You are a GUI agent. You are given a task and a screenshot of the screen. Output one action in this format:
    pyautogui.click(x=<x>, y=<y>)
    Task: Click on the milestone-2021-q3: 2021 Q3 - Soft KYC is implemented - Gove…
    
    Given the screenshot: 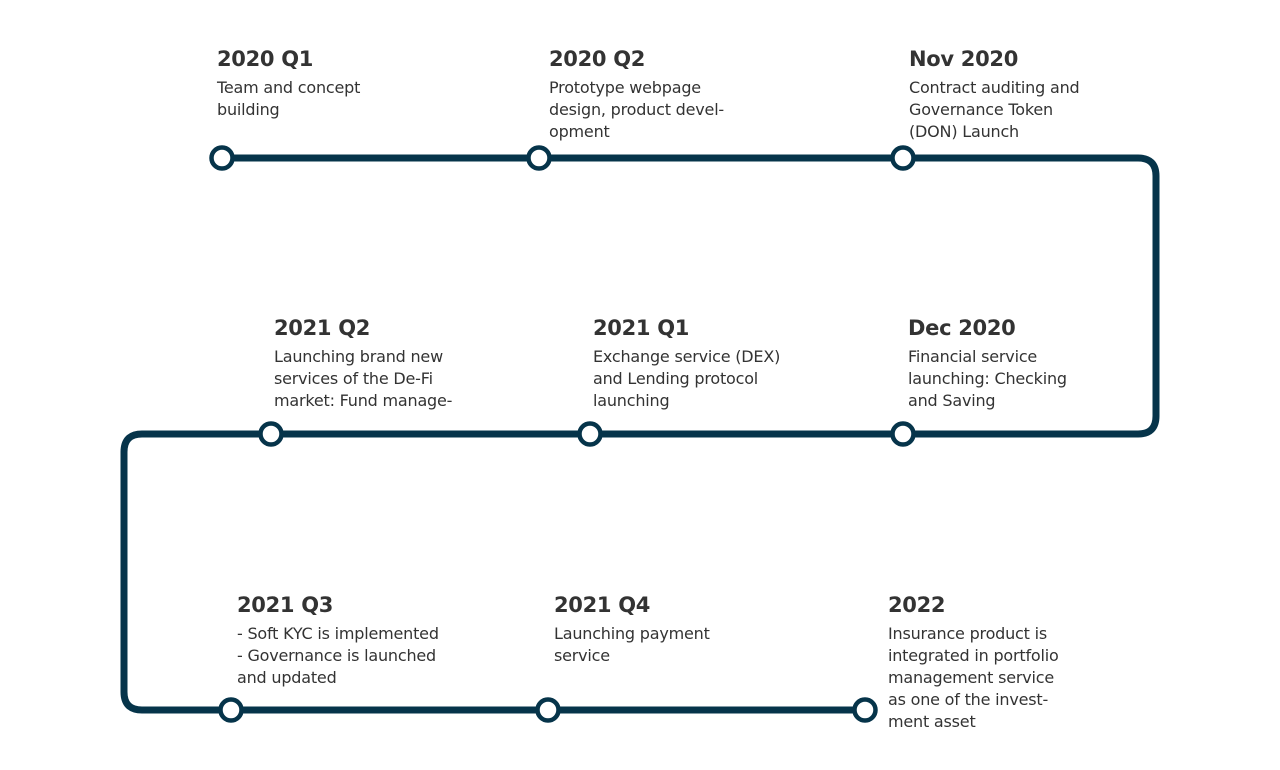 What is the action you would take?
    pyautogui.click(x=357, y=641)
    